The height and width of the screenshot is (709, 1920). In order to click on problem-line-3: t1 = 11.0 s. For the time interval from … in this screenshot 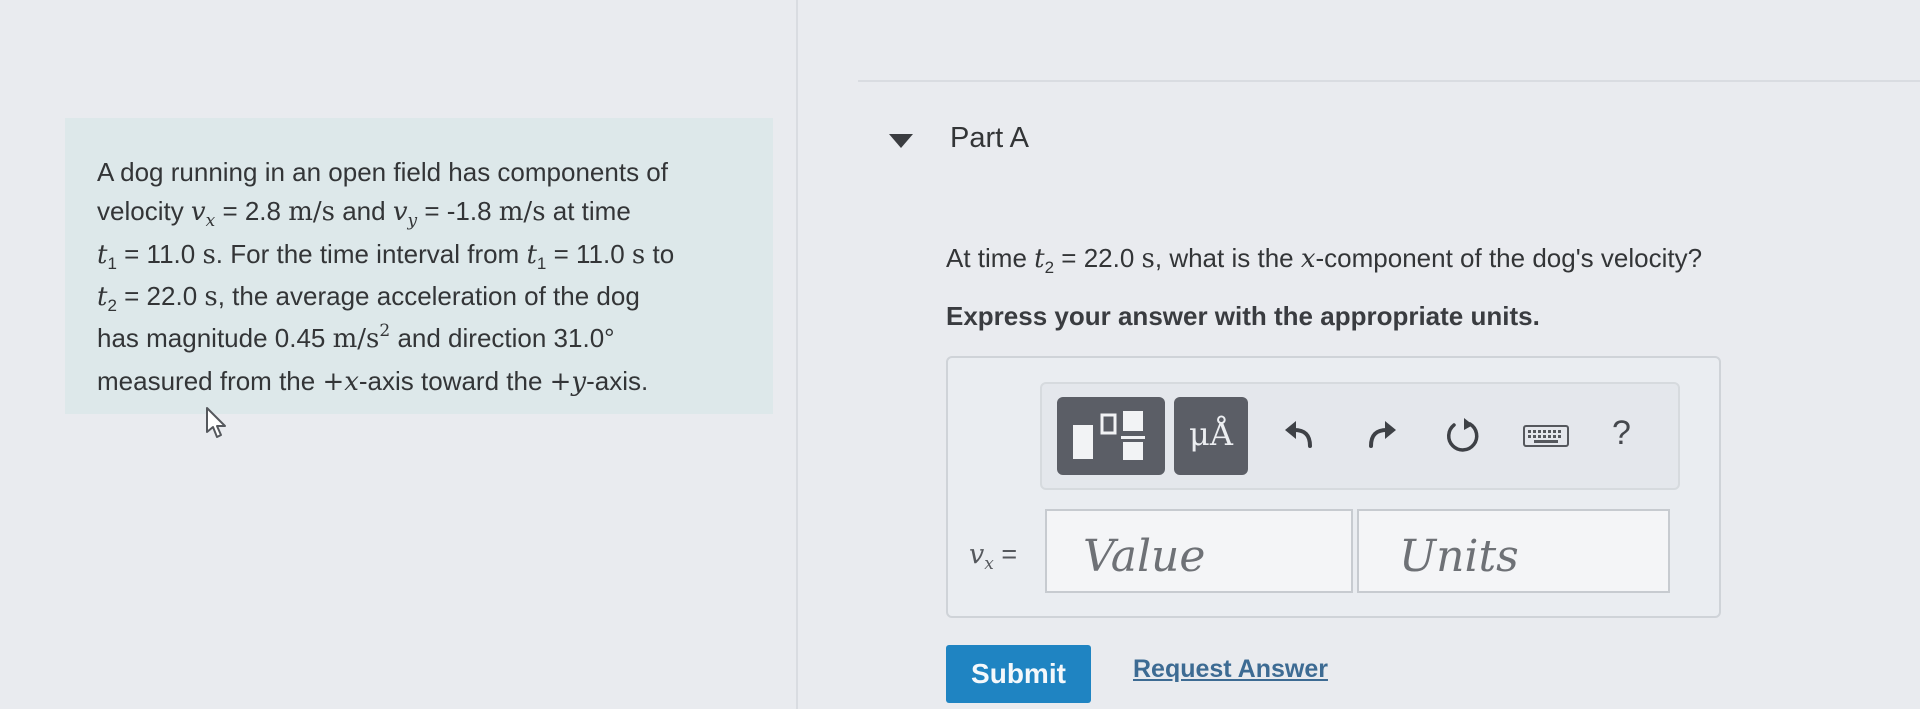, I will do `click(386, 256)`.